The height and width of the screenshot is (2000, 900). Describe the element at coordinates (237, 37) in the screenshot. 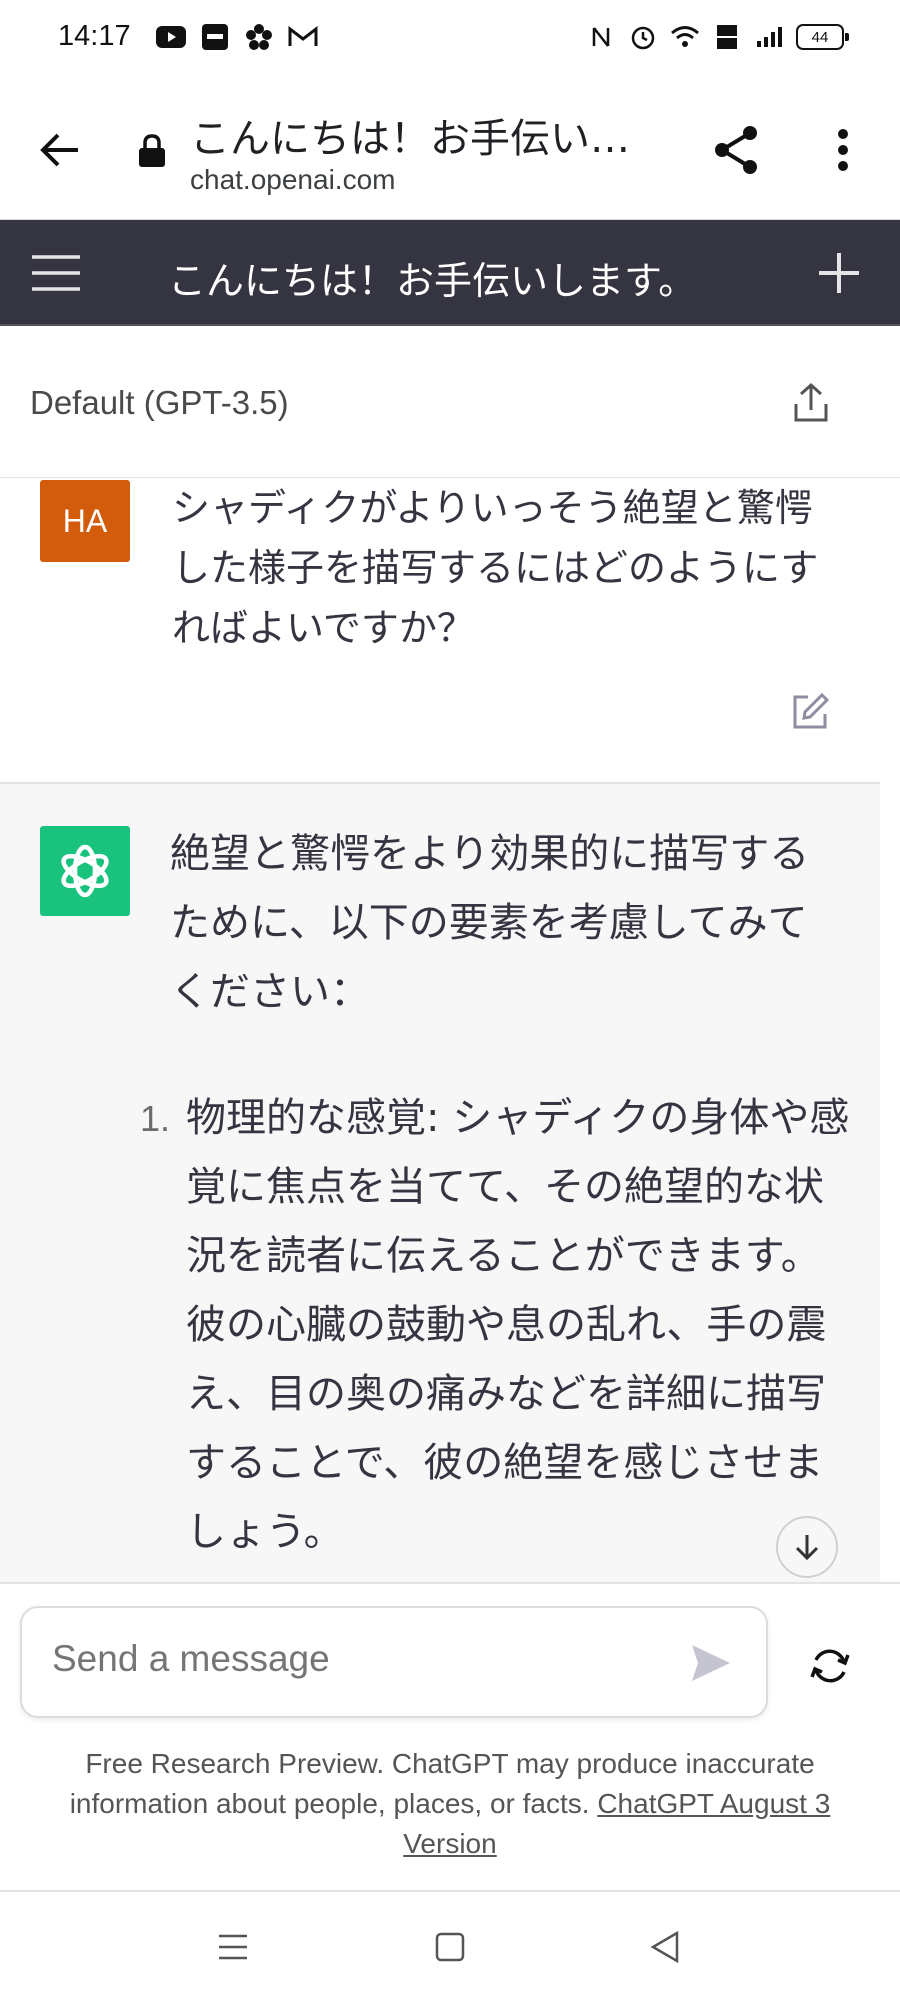

I see `notification-icons` at that location.